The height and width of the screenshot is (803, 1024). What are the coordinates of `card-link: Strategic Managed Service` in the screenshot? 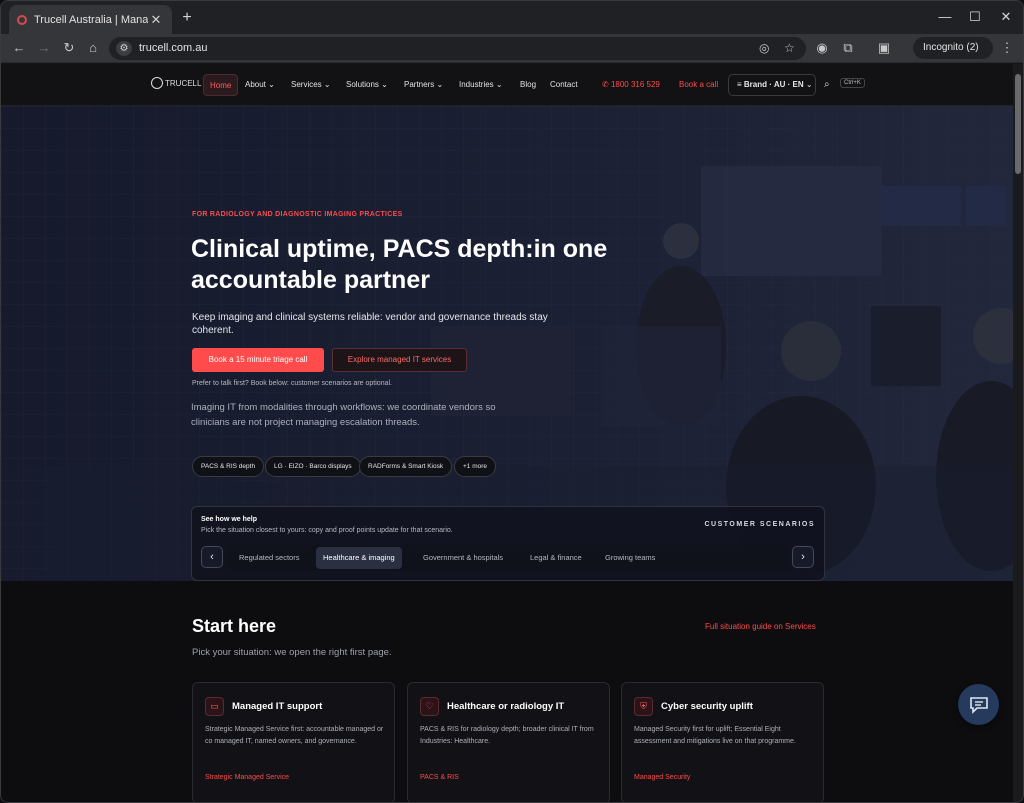 It's located at (247, 777).